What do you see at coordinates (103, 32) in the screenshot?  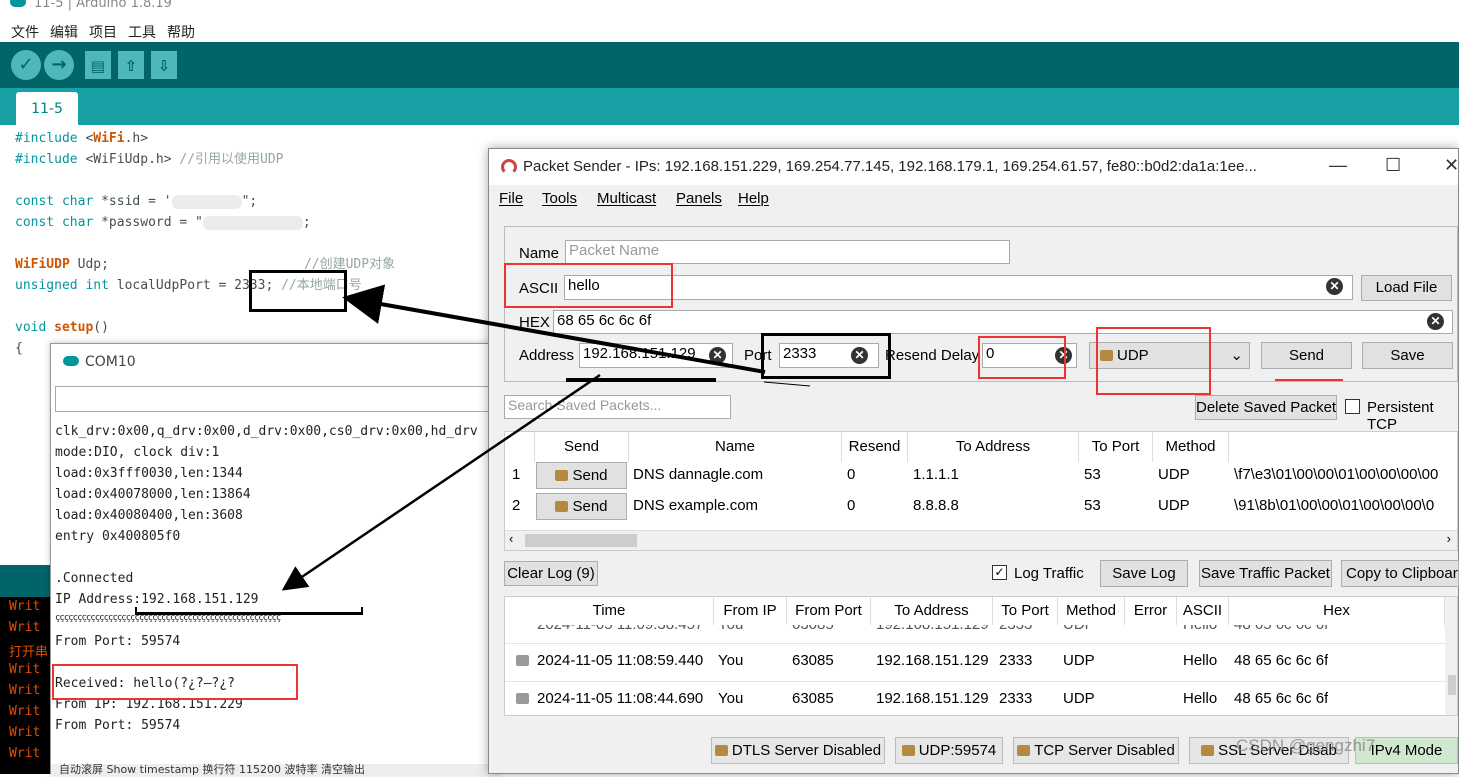 I see `menu-project: 项目` at bounding box center [103, 32].